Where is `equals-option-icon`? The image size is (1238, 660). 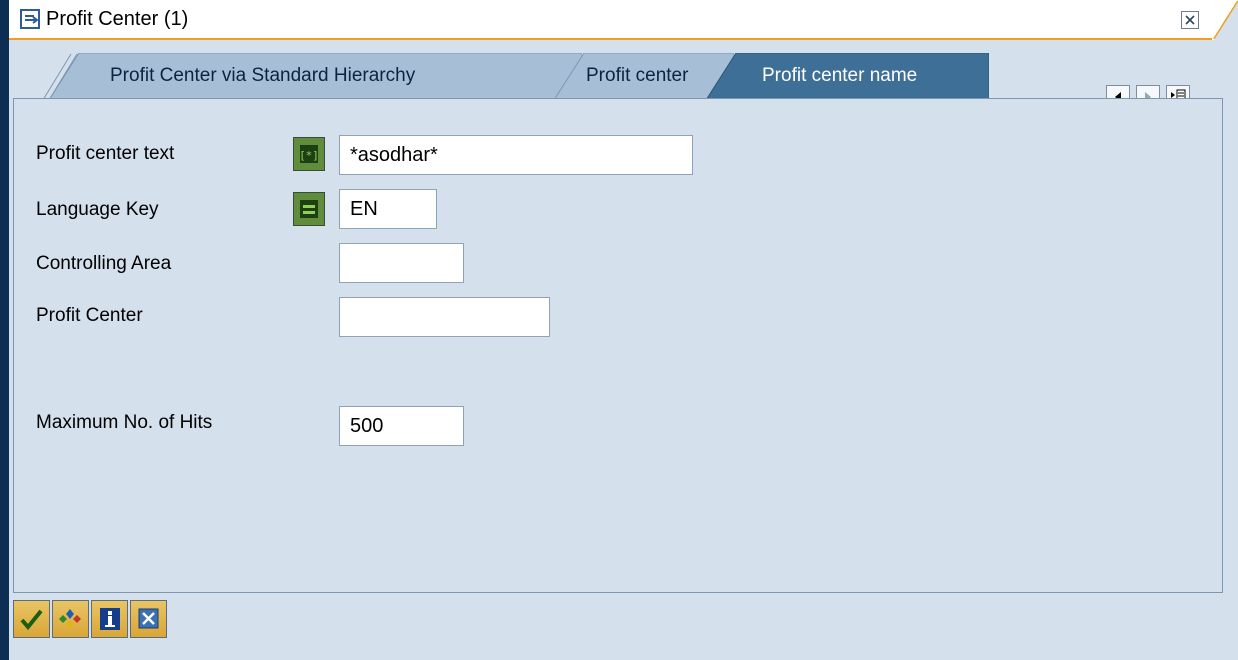 equals-option-icon is located at coordinates (309, 209).